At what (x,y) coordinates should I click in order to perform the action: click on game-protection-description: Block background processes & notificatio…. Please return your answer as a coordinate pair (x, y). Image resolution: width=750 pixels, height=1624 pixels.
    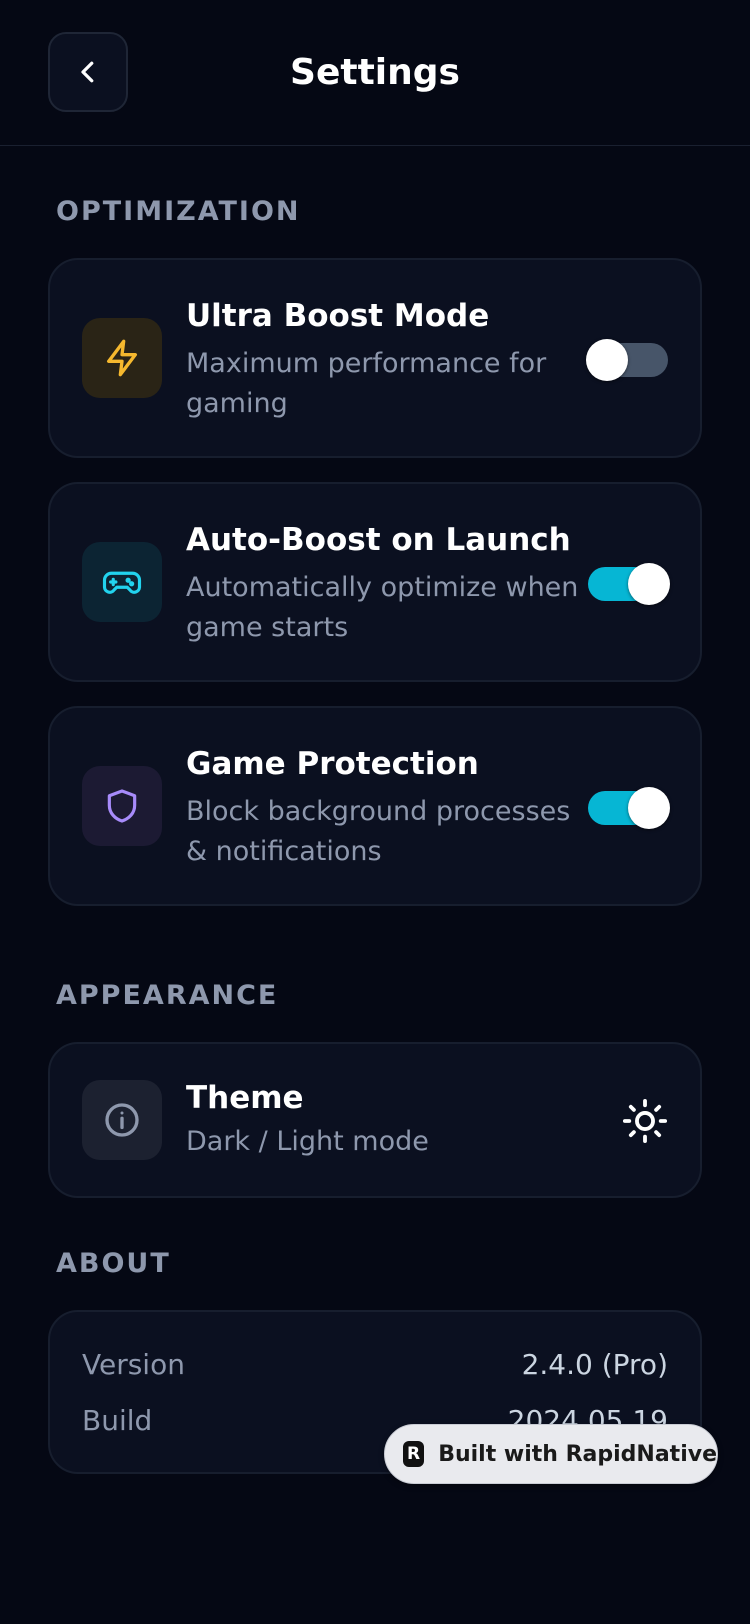
    Looking at the image, I should click on (378, 831).